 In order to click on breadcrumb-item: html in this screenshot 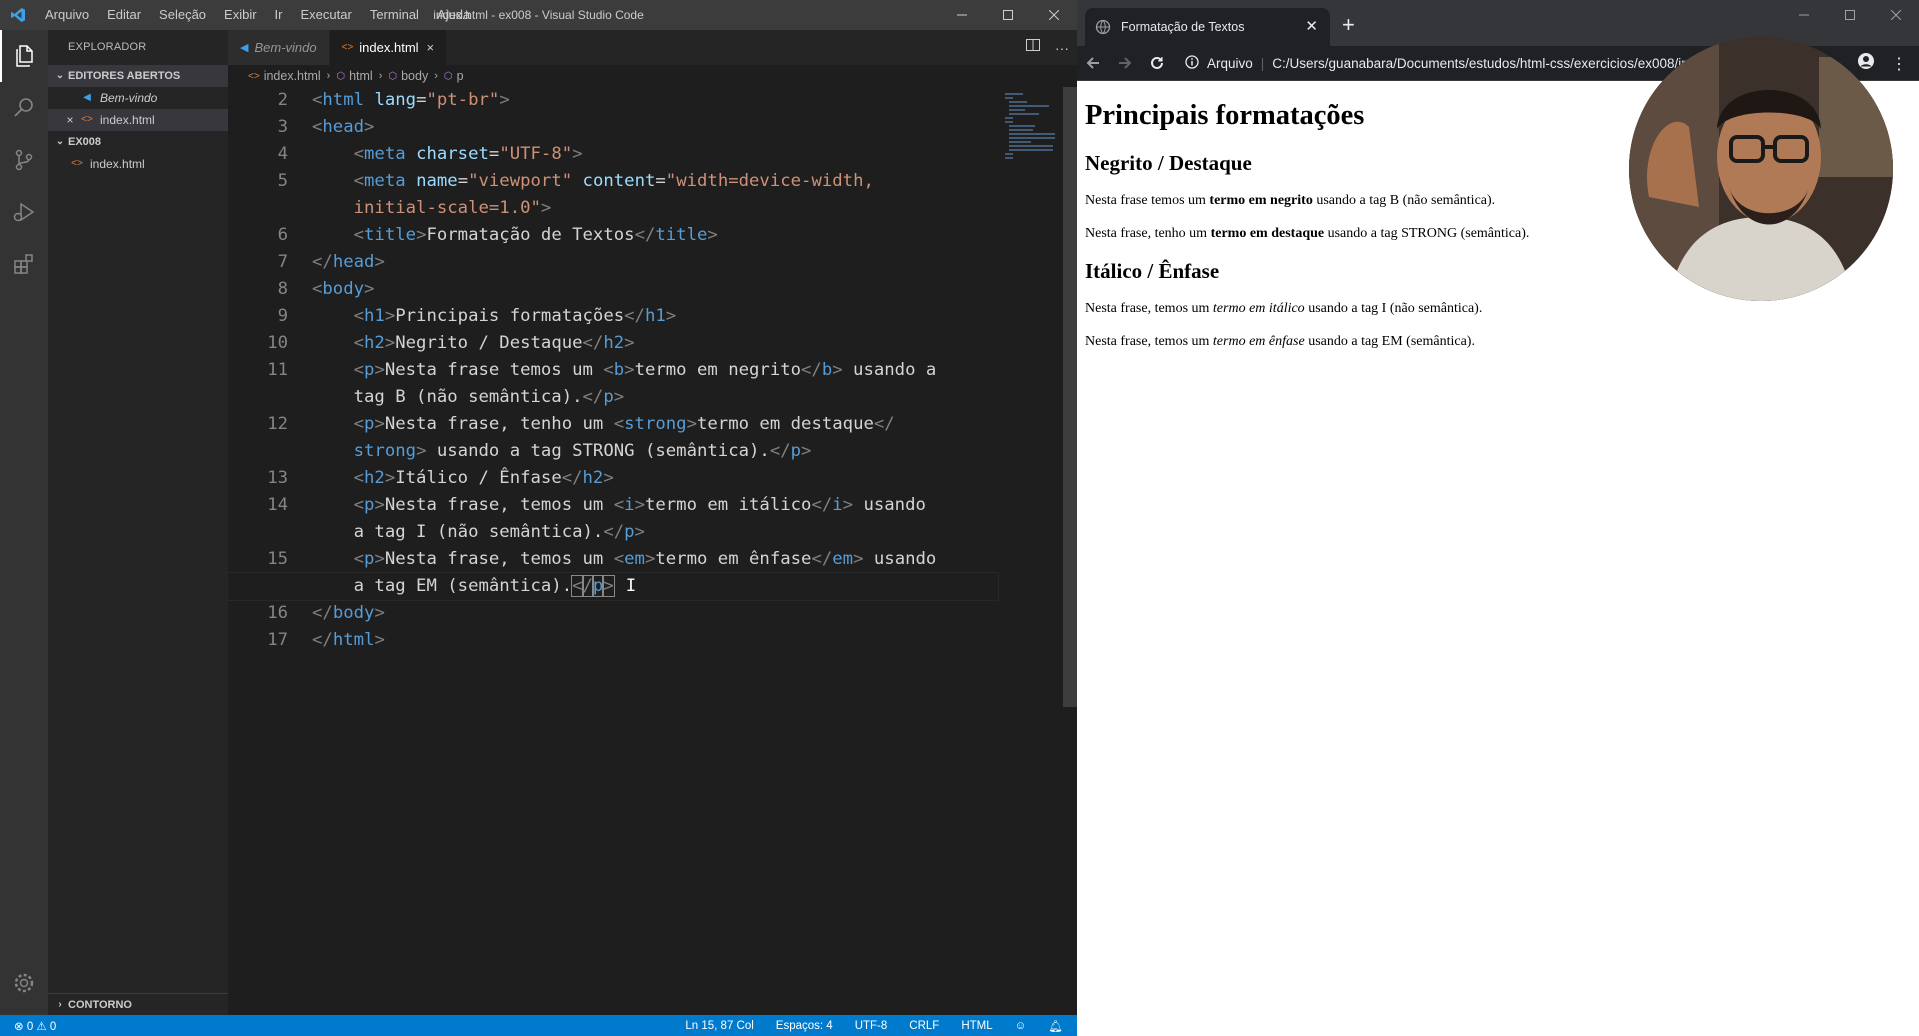, I will do `click(361, 76)`.